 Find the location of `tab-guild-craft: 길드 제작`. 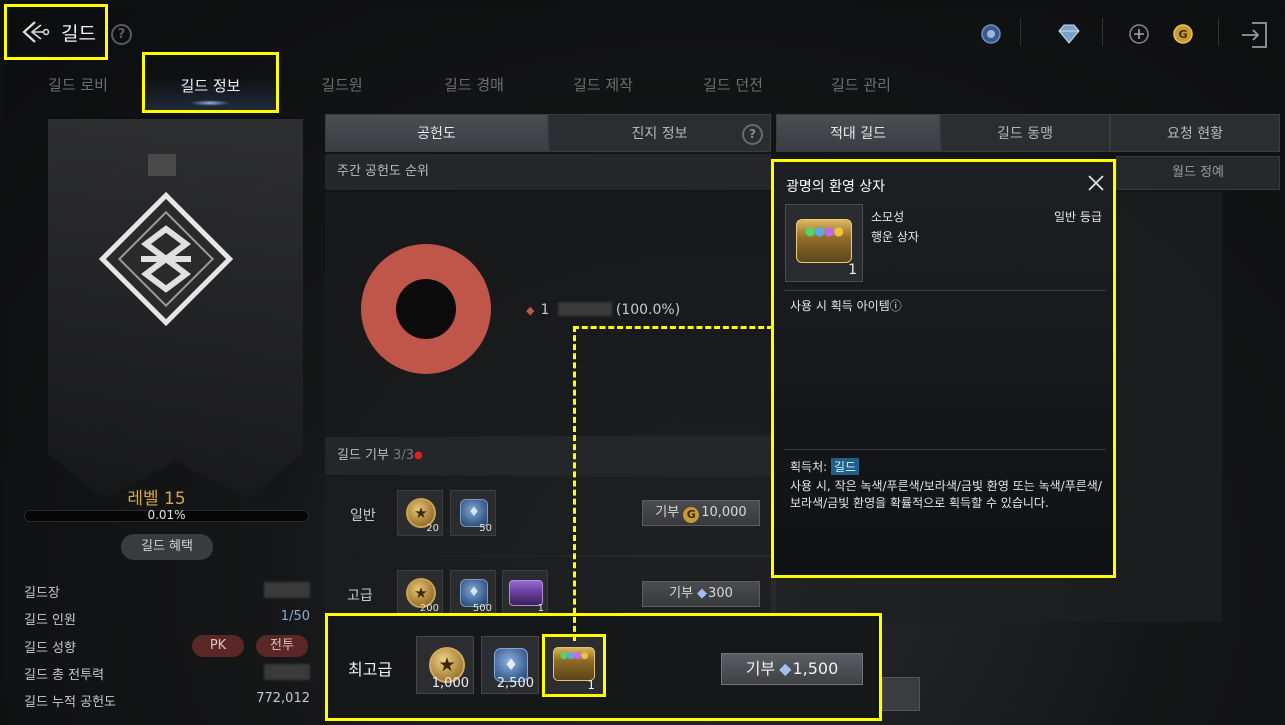

tab-guild-craft: 길드 제작 is located at coordinates (603, 85).